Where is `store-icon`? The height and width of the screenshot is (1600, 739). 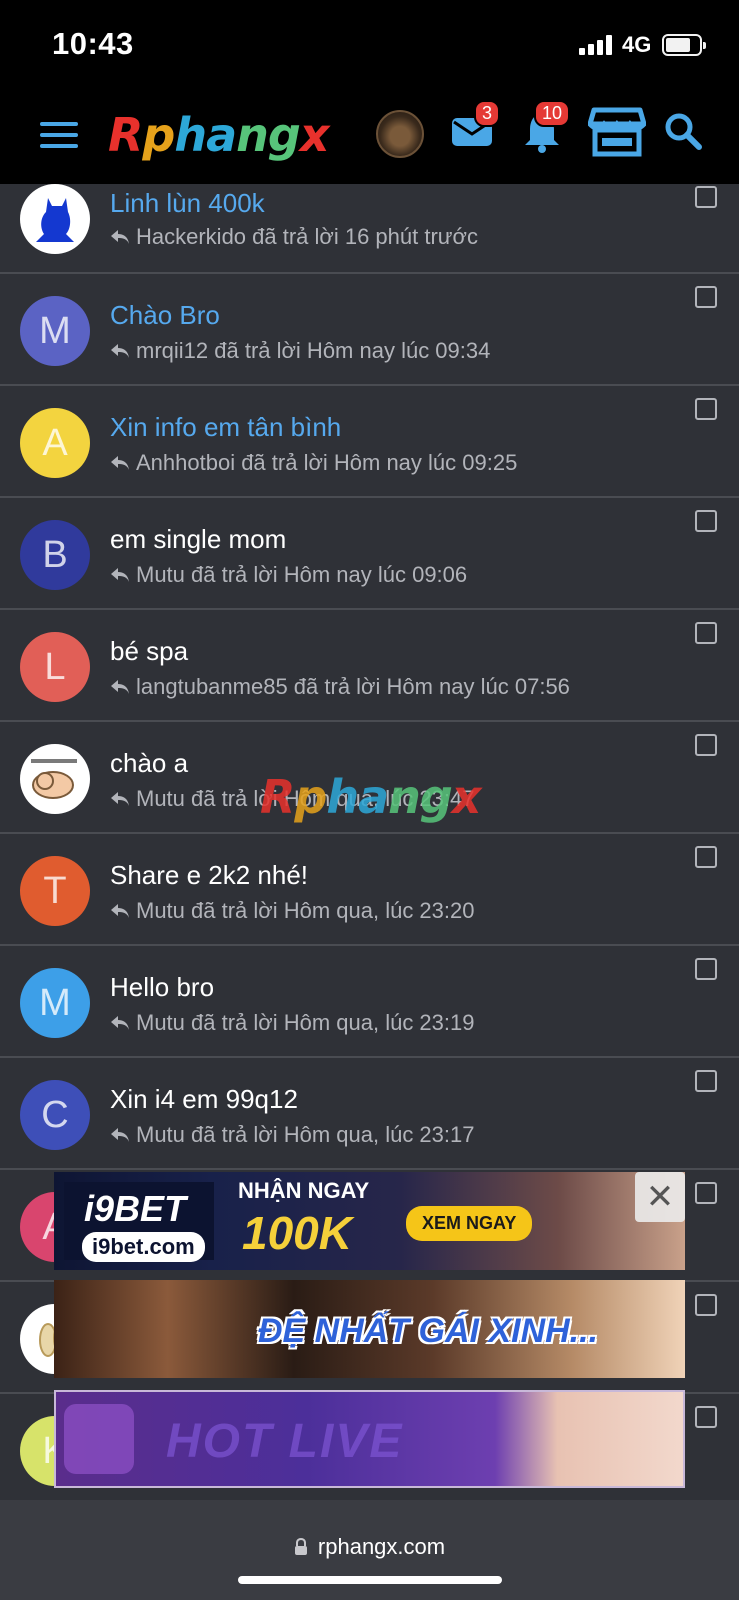
store-icon is located at coordinates (617, 132).